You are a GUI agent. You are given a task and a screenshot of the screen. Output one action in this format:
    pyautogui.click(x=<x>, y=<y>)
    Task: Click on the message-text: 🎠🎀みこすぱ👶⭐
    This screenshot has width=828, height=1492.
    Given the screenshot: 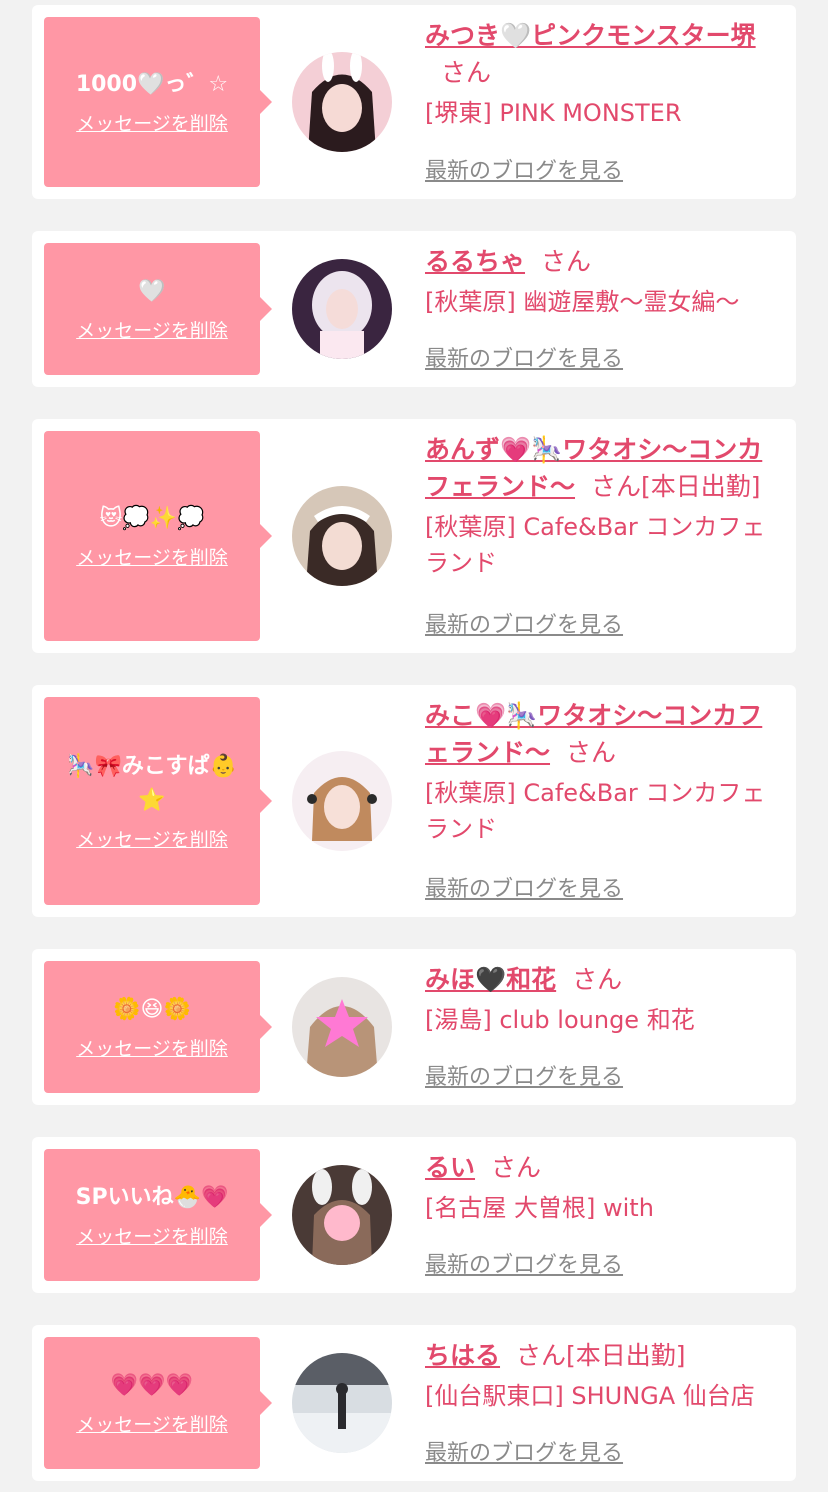 What is the action you would take?
    pyautogui.click(x=152, y=783)
    